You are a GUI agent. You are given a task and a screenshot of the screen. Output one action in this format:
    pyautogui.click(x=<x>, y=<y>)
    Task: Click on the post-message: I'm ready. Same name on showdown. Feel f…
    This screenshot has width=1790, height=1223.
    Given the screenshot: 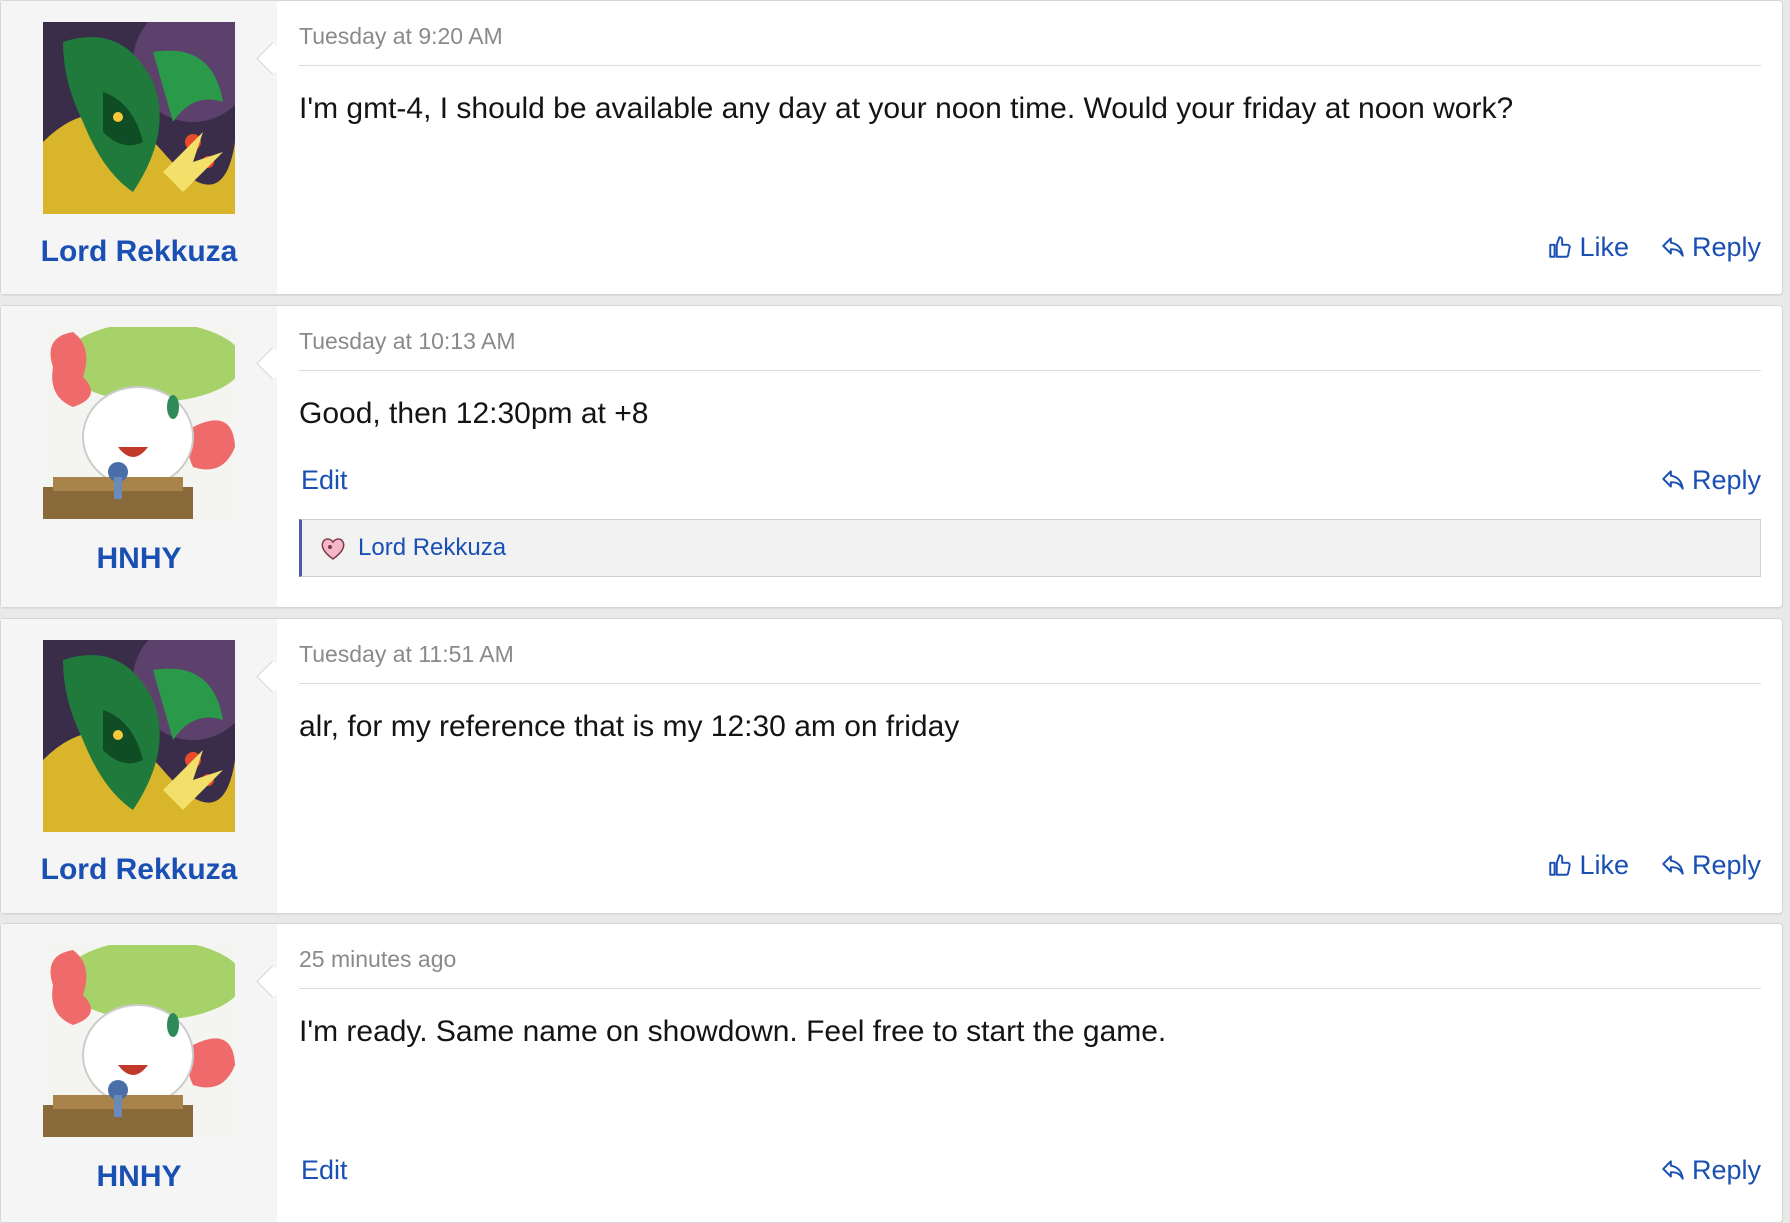 What is the action you would take?
    pyautogui.click(x=733, y=1031)
    